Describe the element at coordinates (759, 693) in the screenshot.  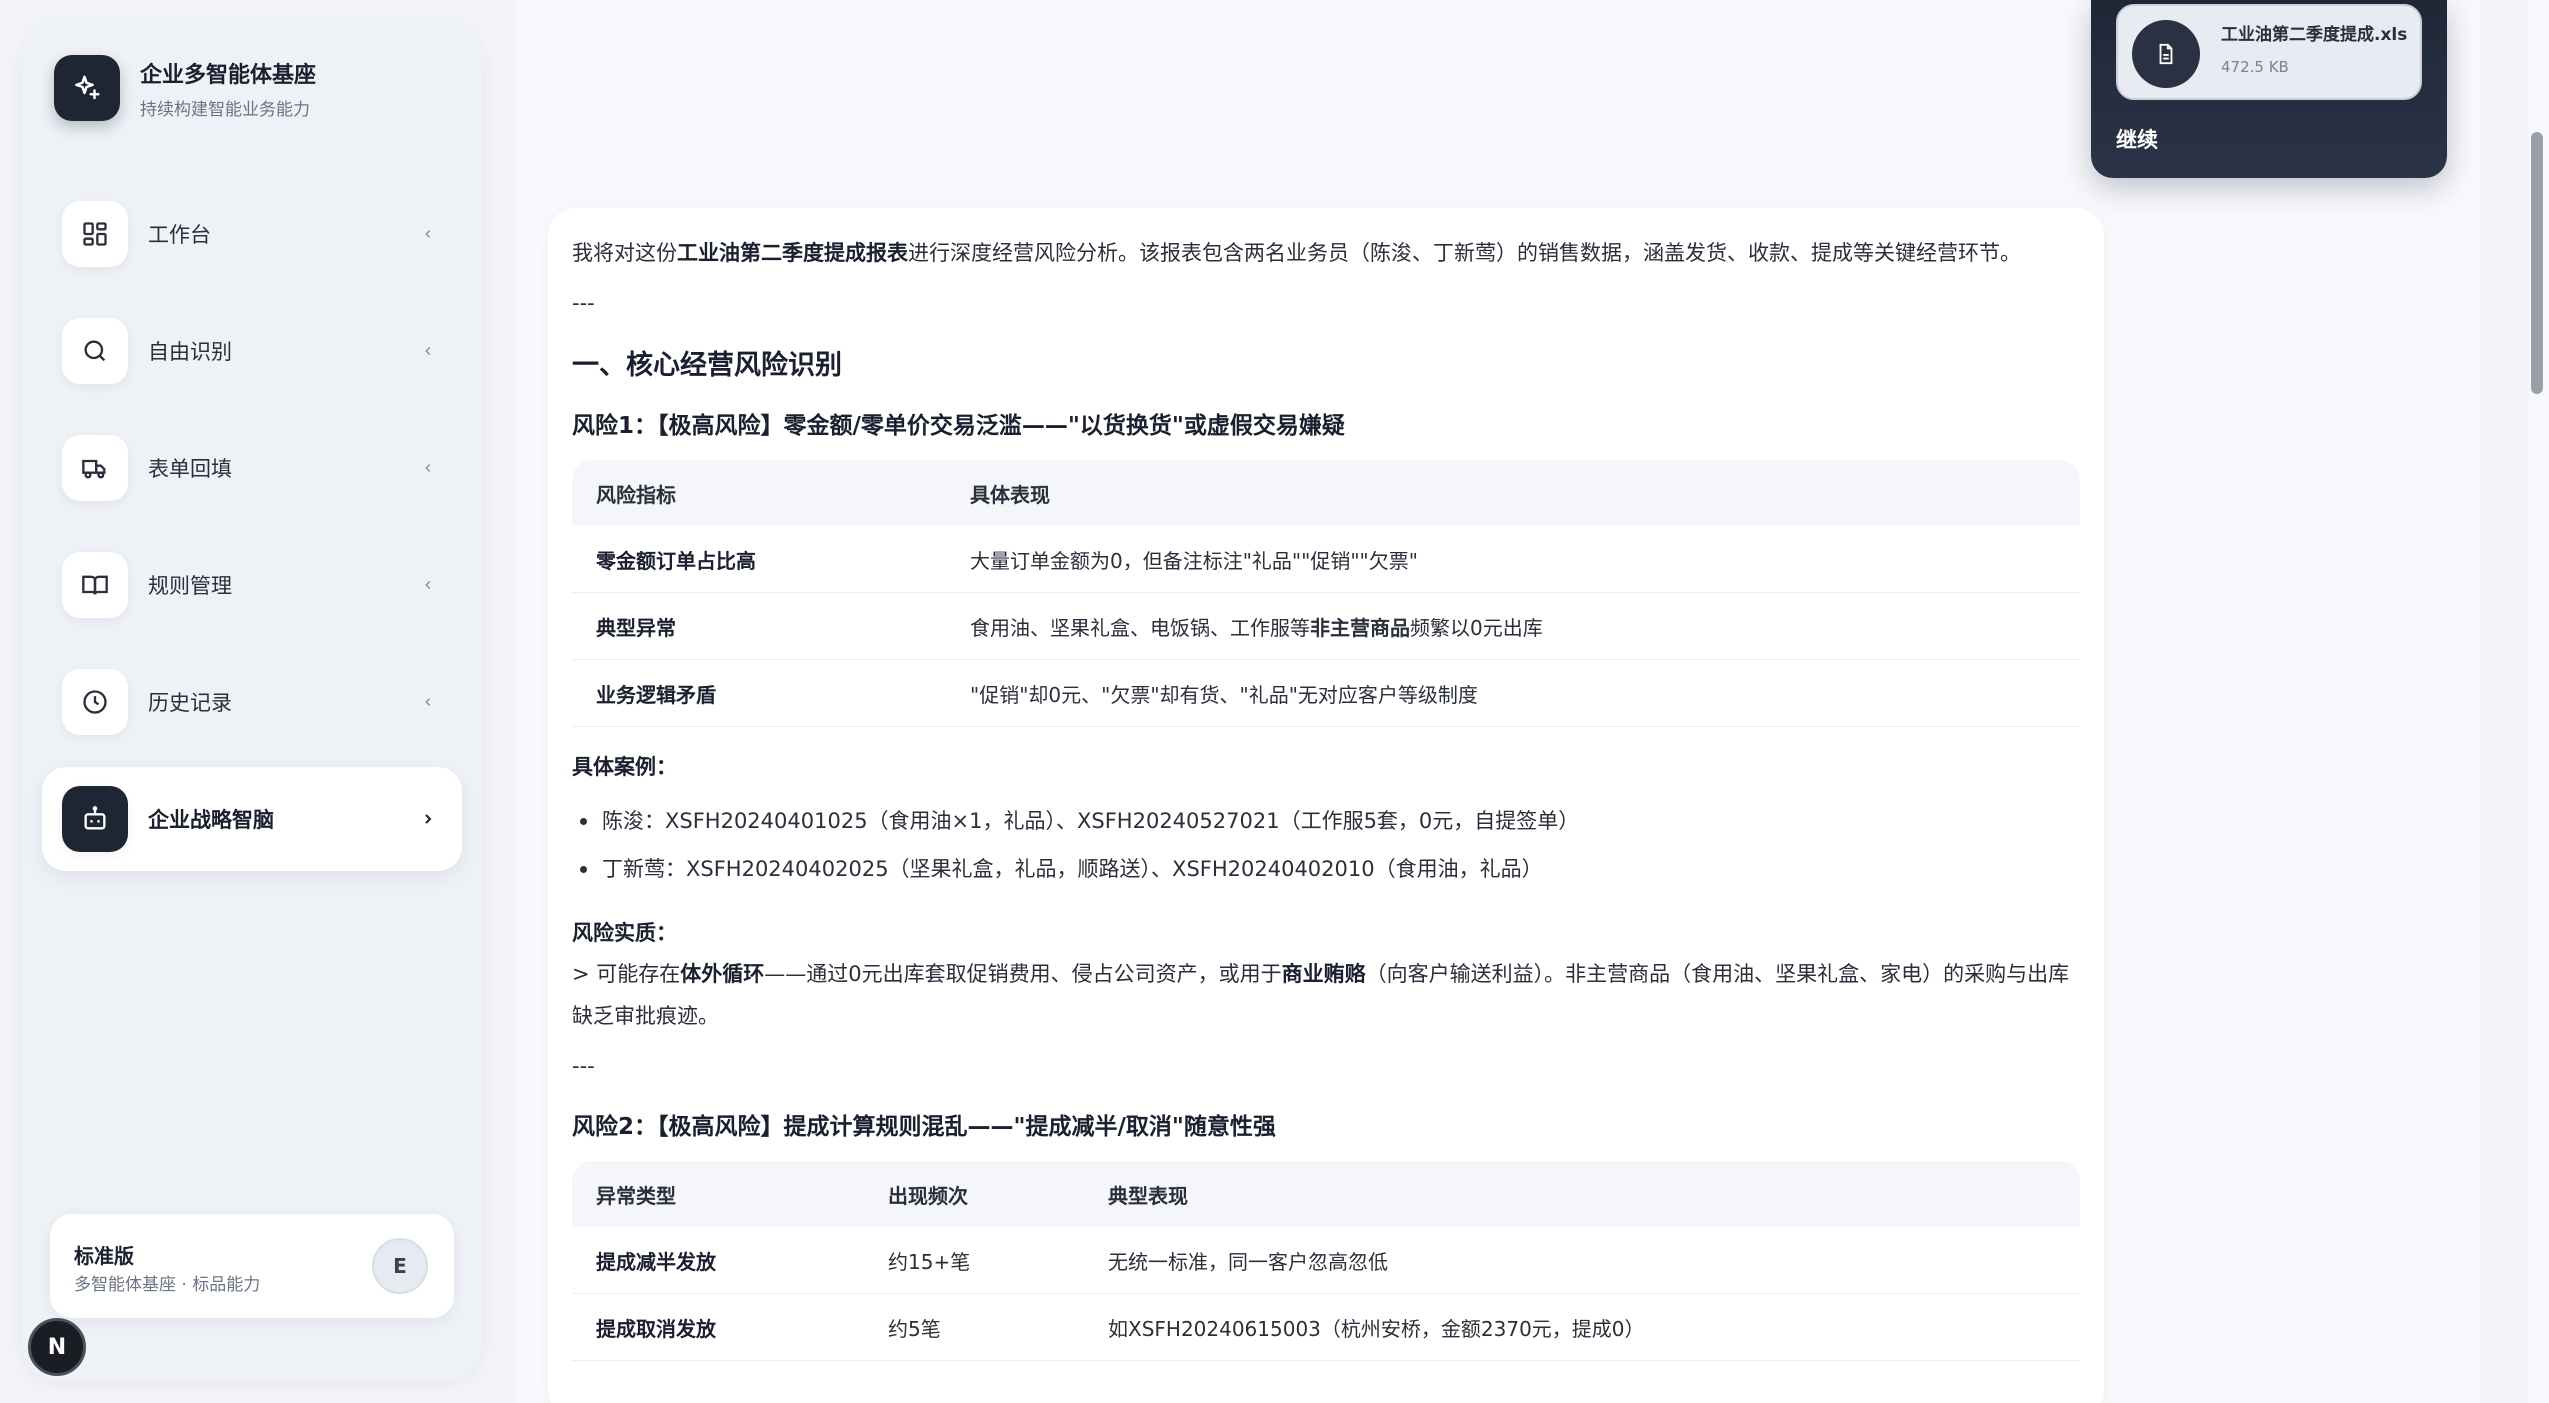
I see `table-cell: 业务逻辑矛盾` at that location.